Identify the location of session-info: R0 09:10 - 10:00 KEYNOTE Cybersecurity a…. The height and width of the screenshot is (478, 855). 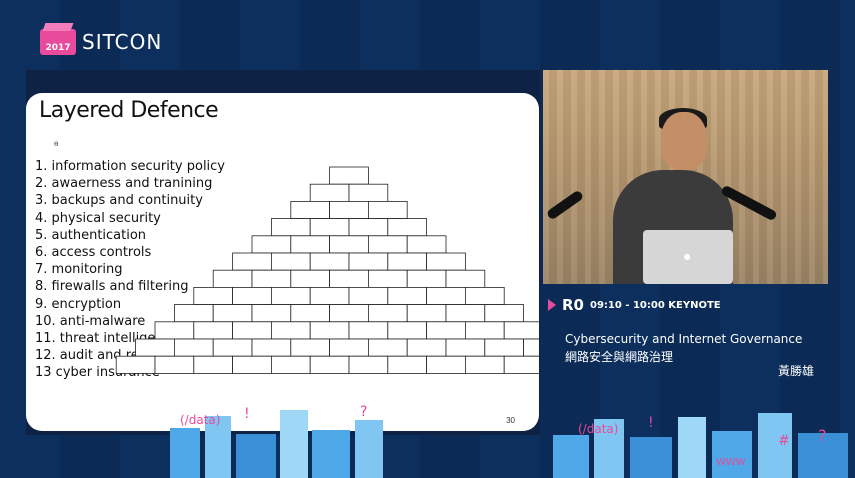
(693, 341).